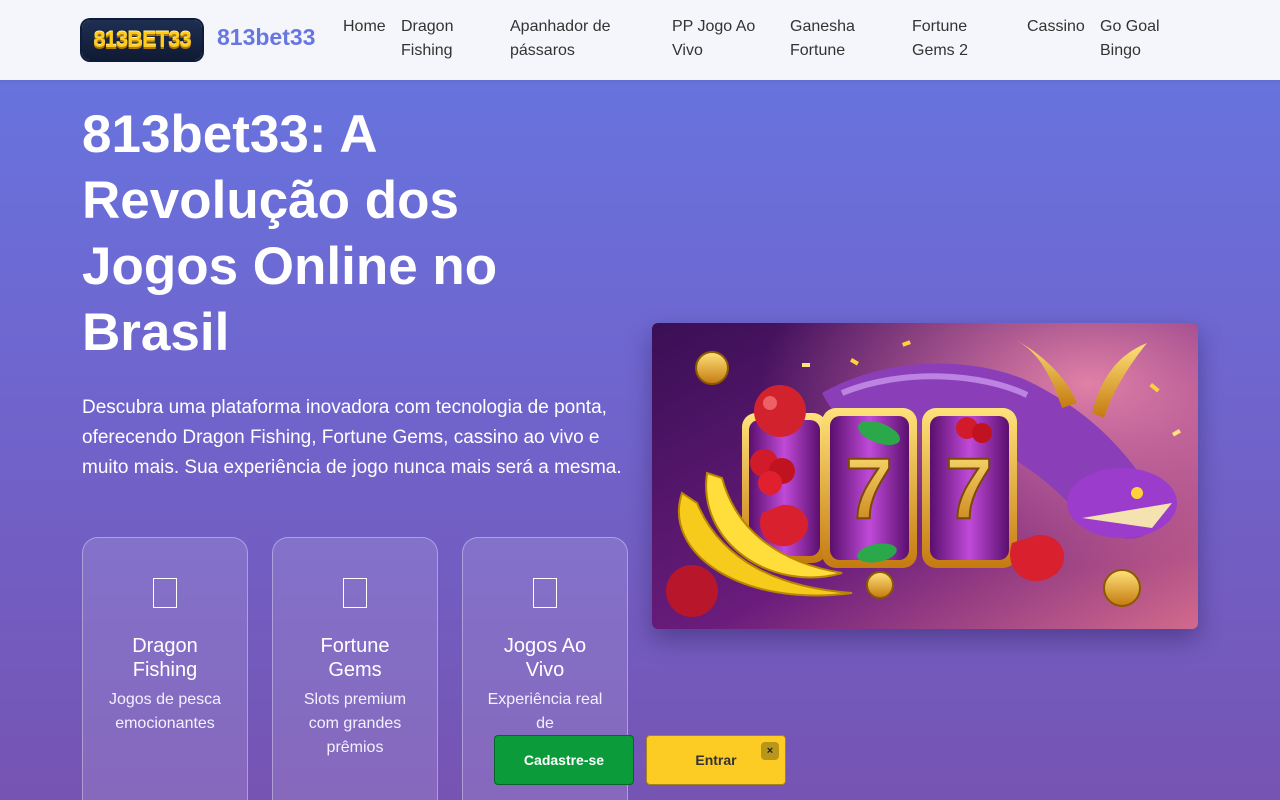  What do you see at coordinates (355, 723) in the screenshot?
I see `feature-card-description: Slots premium com grandes prêmios` at bounding box center [355, 723].